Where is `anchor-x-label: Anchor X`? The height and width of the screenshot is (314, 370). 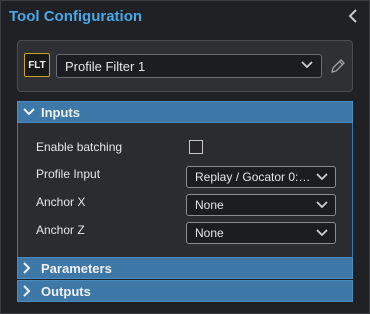
anchor-x-label: Anchor X is located at coordinates (61, 202).